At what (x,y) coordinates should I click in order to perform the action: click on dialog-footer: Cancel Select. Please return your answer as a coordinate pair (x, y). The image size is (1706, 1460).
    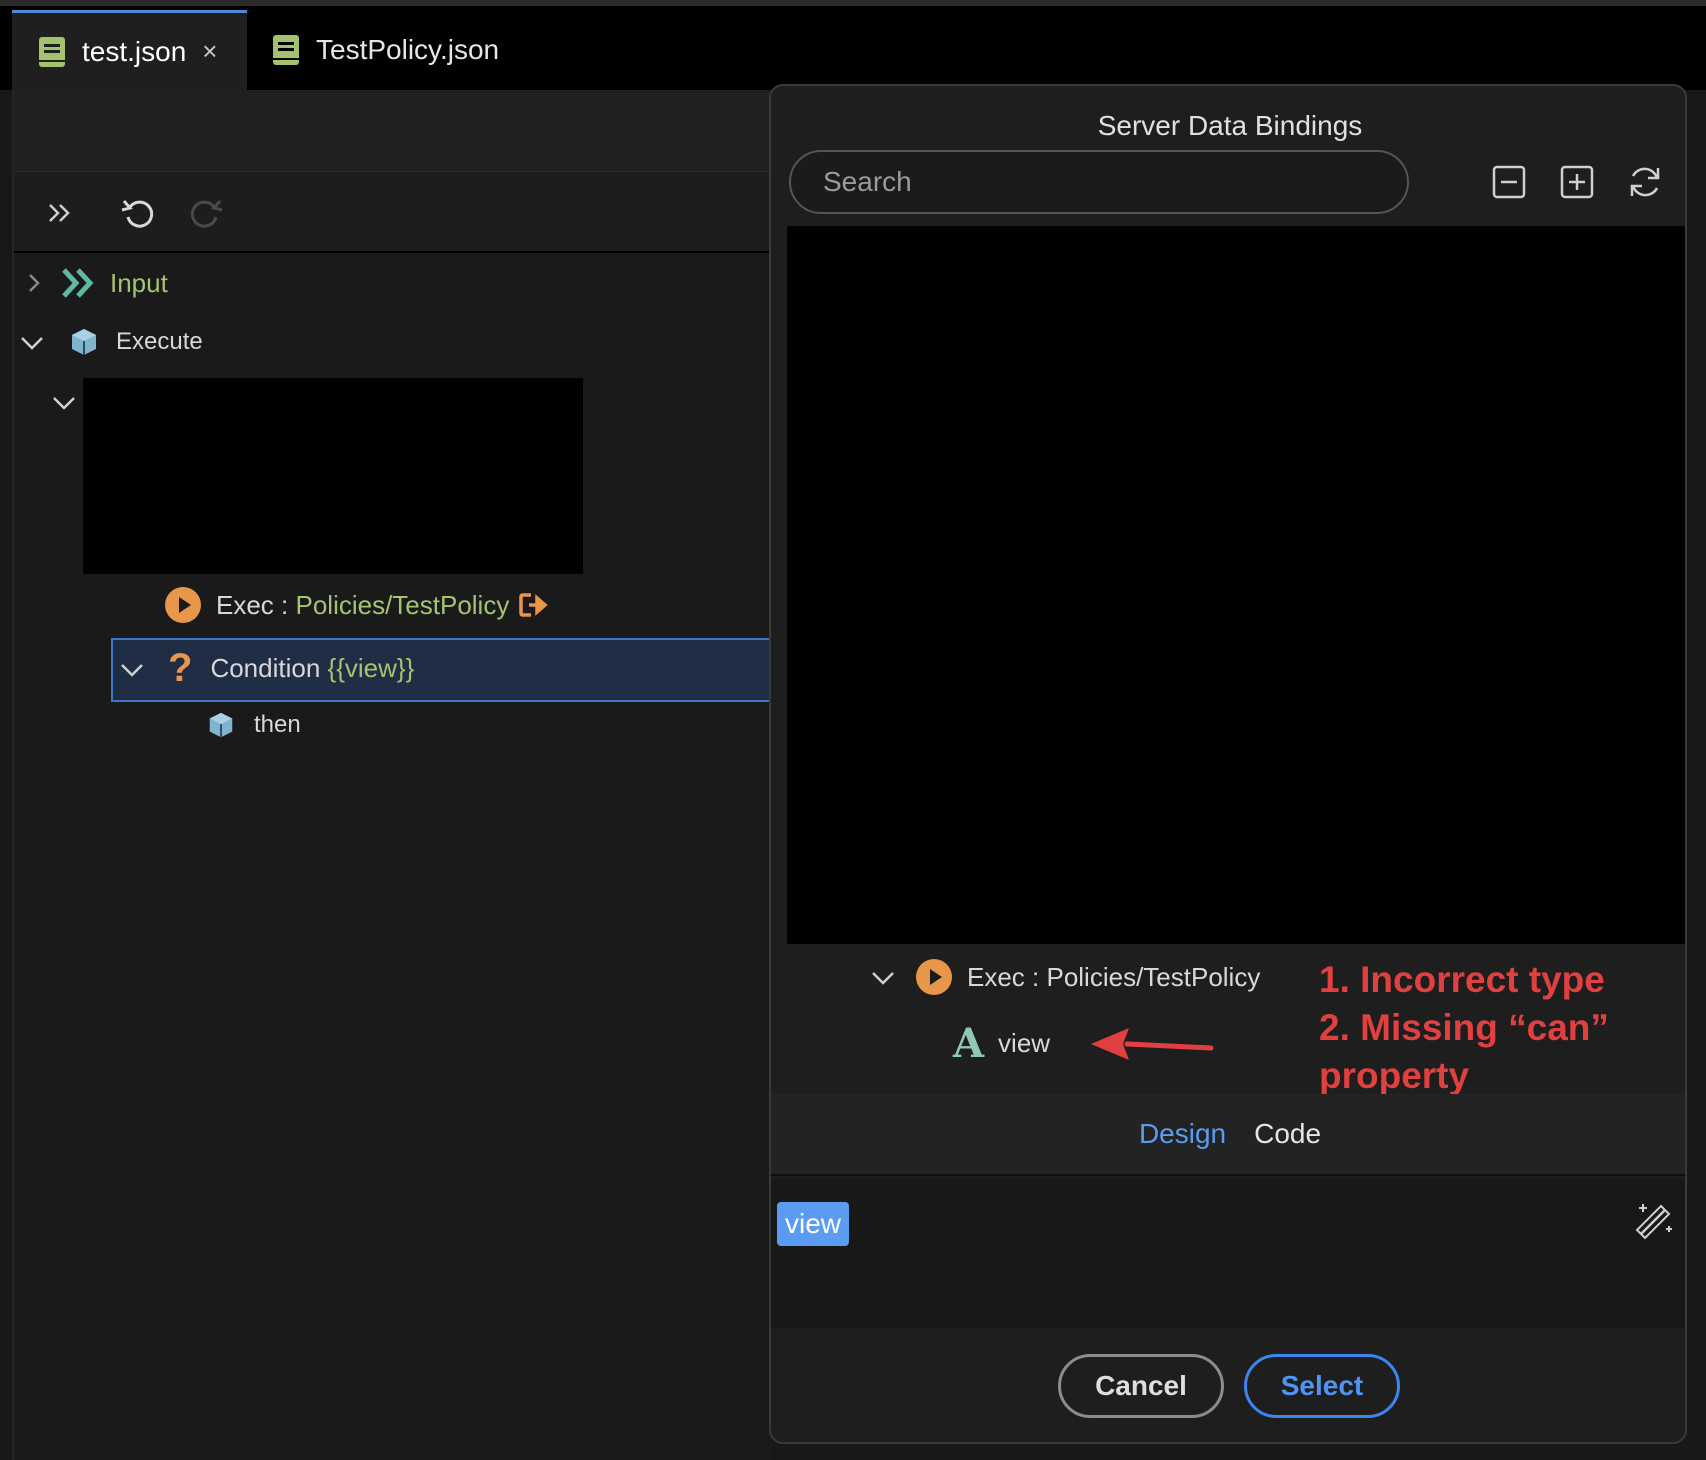
    Looking at the image, I should click on (1228, 1386).